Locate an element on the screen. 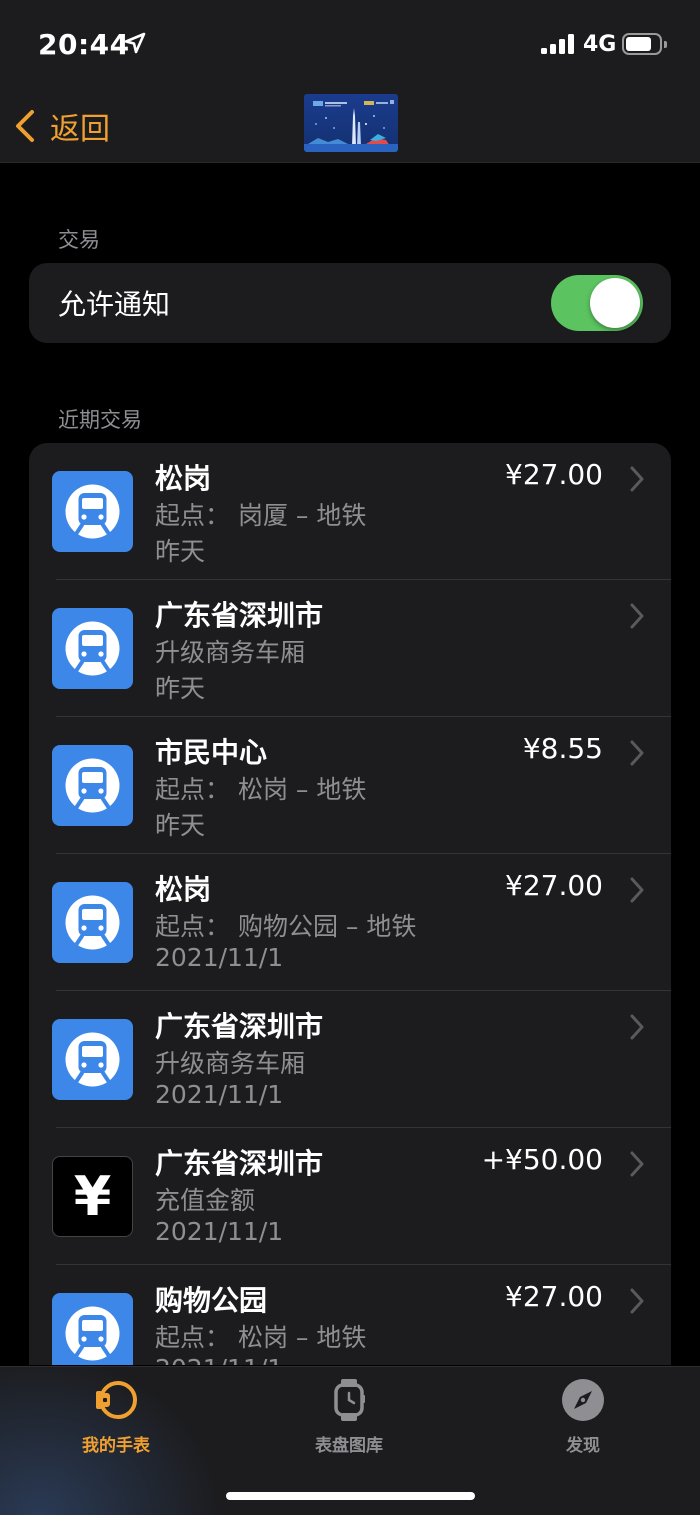 Image resolution: width=700 pixels, height=1515 pixels. allow-notifications-row: 允许通知 is located at coordinates (350, 303).